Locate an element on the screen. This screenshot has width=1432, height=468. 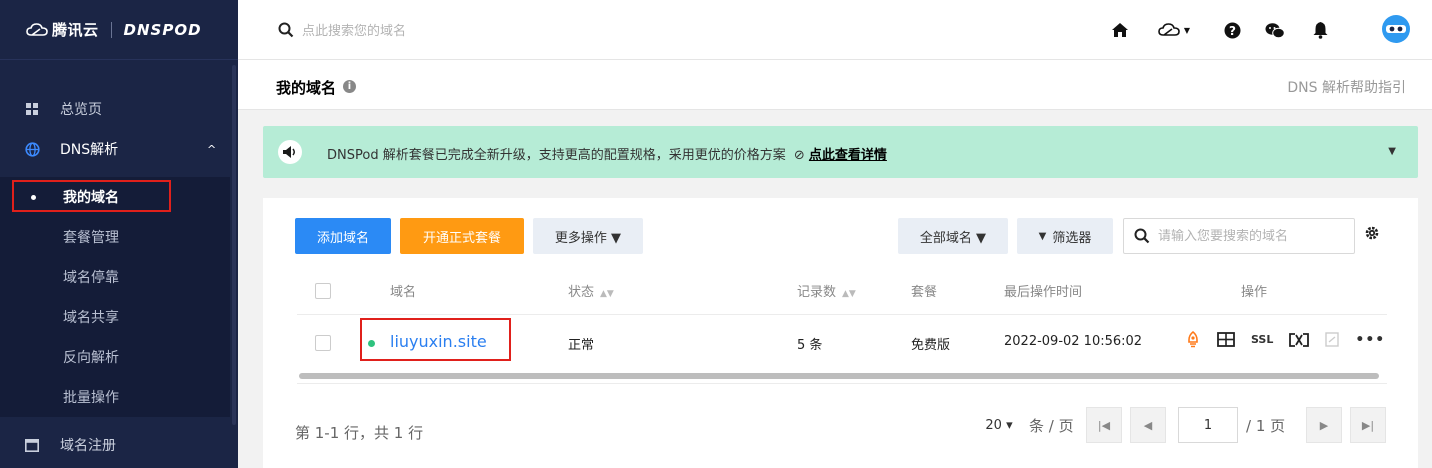
rocket-icon is located at coordinates (1193, 339).